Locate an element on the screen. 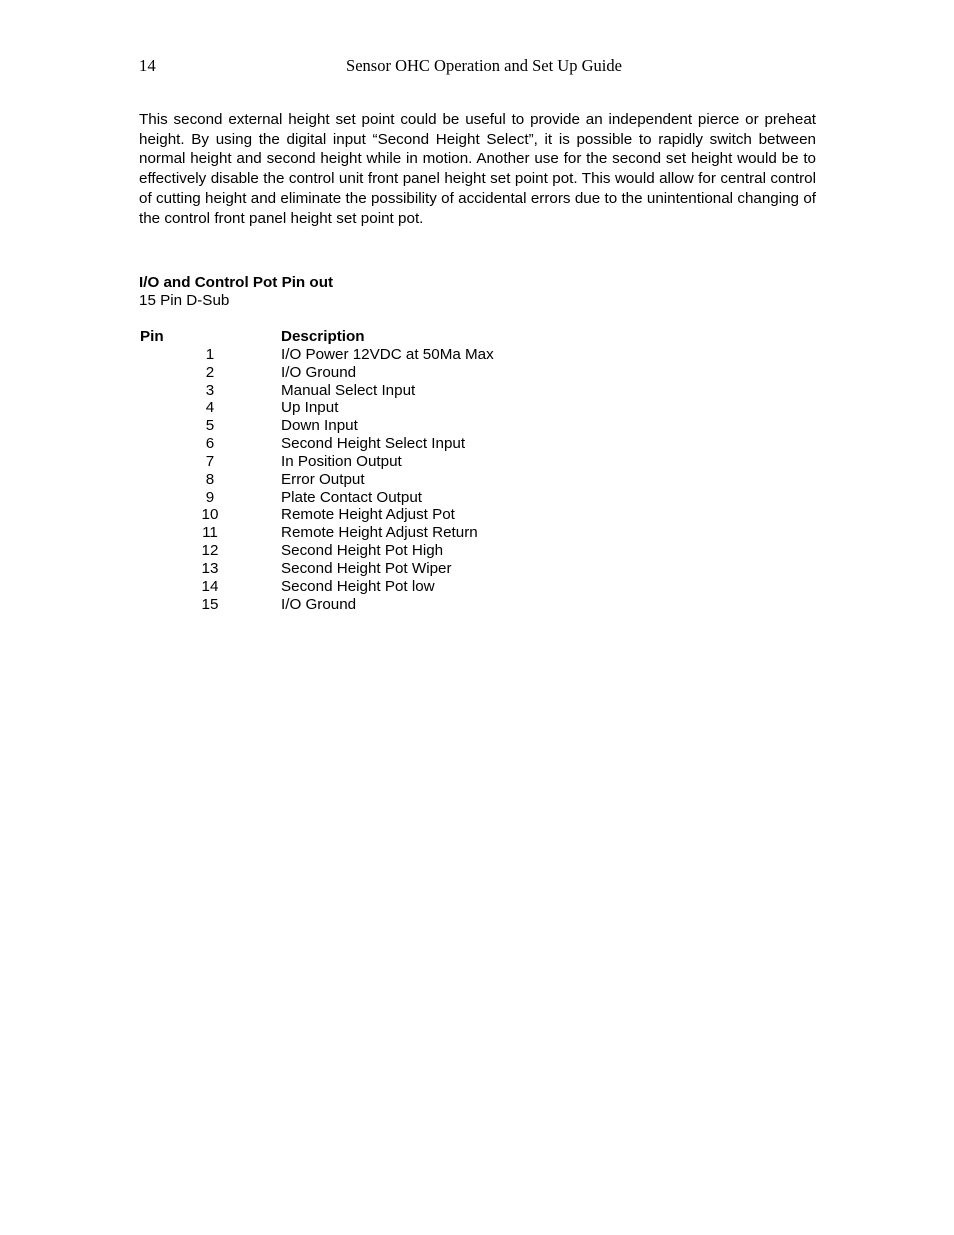 This screenshot has height=1235, width=954. table-row: 4 Up Input is located at coordinates (425, 408).